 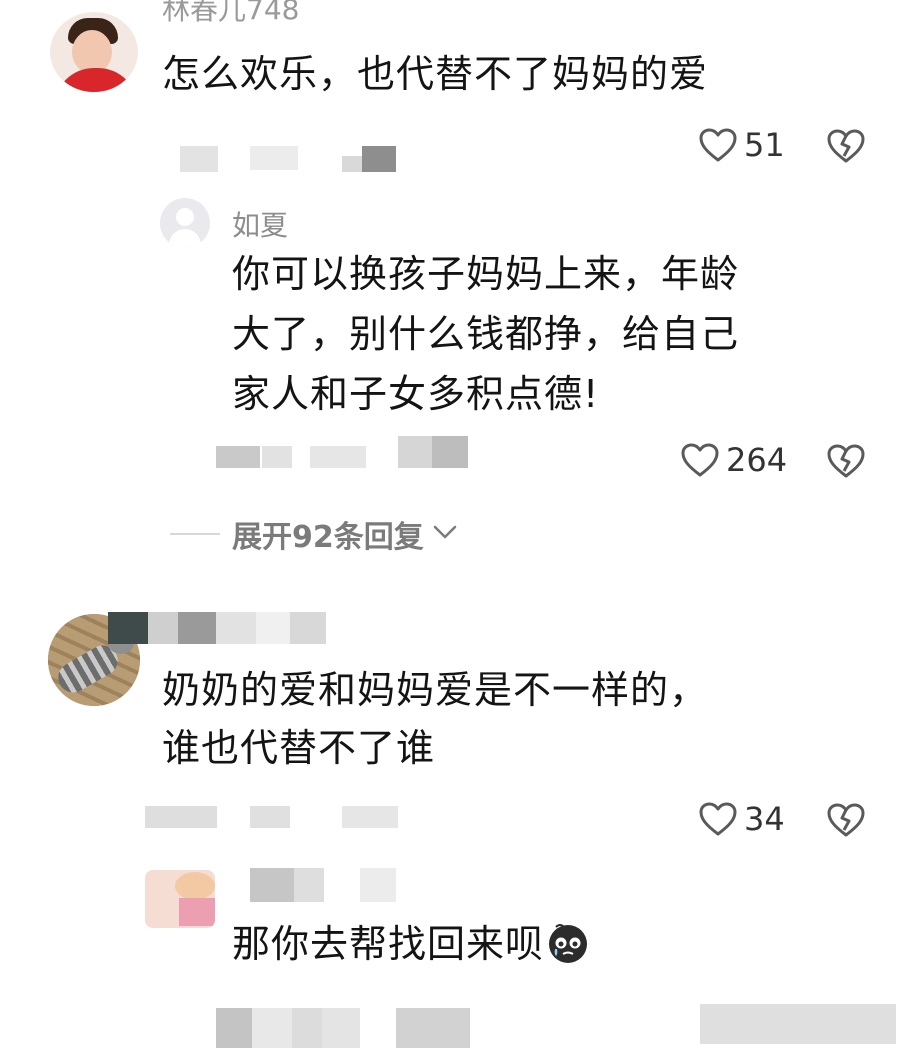 What do you see at coordinates (96, 80) in the screenshot?
I see `avatar-shirt` at bounding box center [96, 80].